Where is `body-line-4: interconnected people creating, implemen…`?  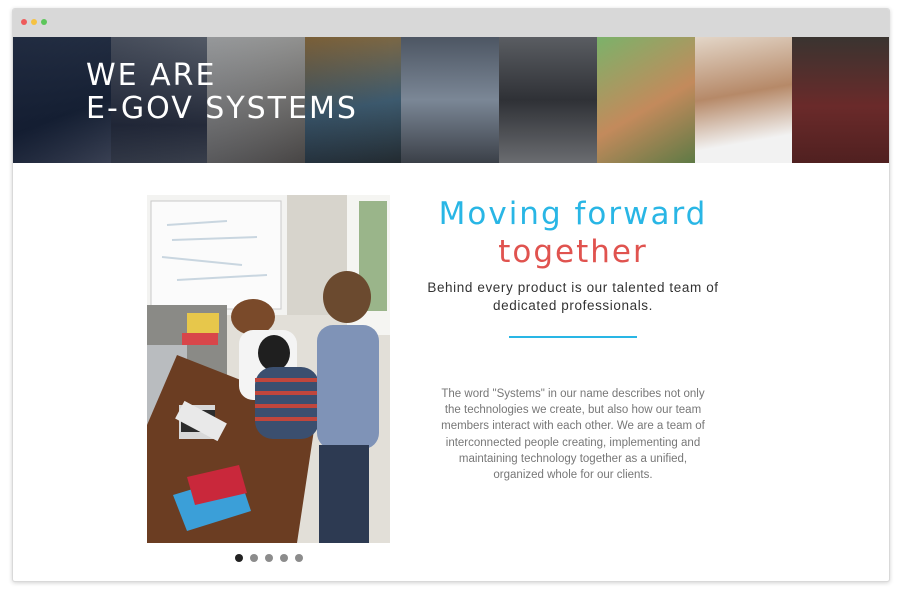
body-line-4: interconnected people creating, implemen… is located at coordinates (573, 442).